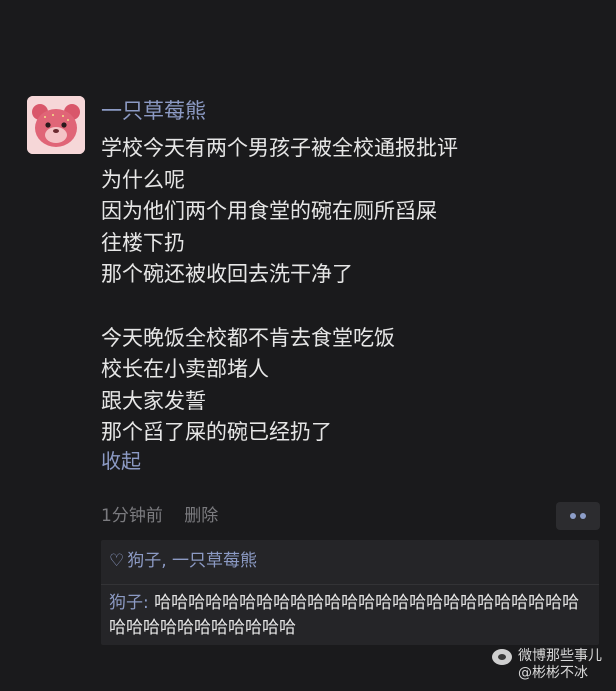 This screenshot has height=691, width=616. I want to click on post-line: 今天晚饭全校都不肯去食堂吃饭, so click(248, 337).